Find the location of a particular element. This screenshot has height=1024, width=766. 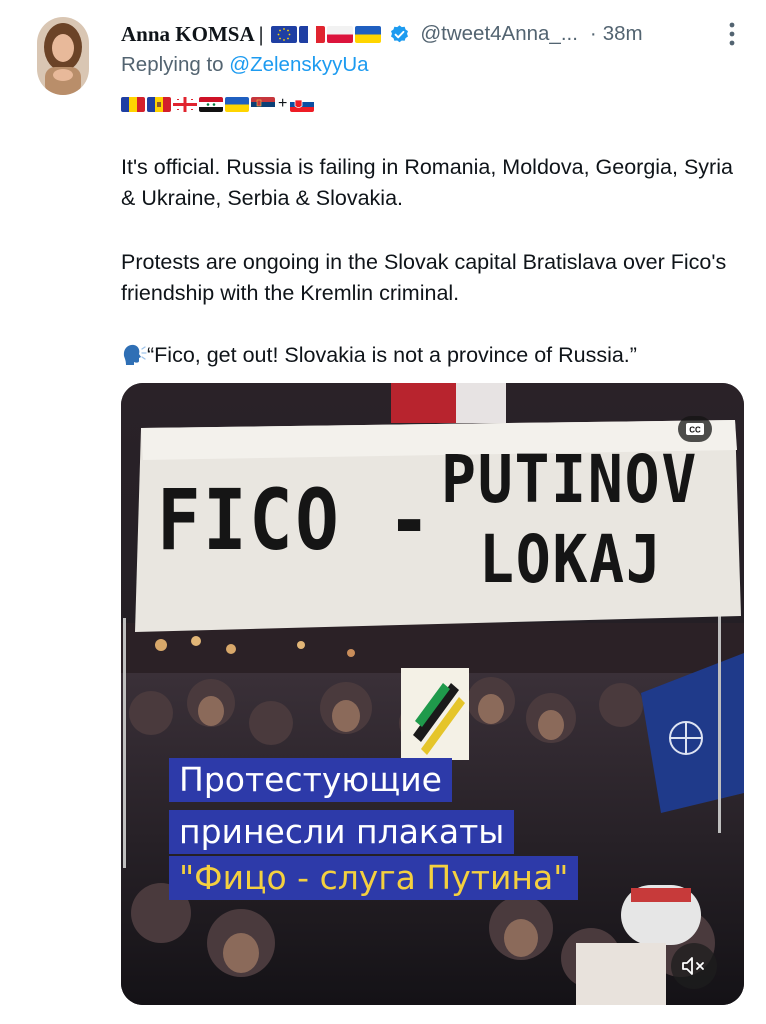

reply-mention-link: @ZelenskyyUa is located at coordinates (298, 64).